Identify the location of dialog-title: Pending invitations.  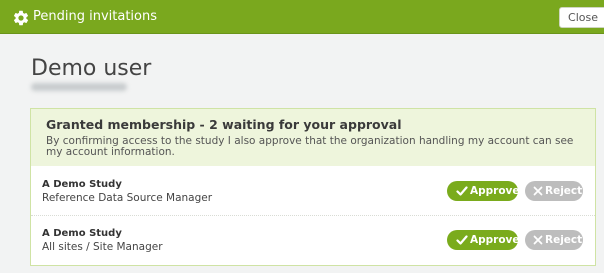
(95, 16).